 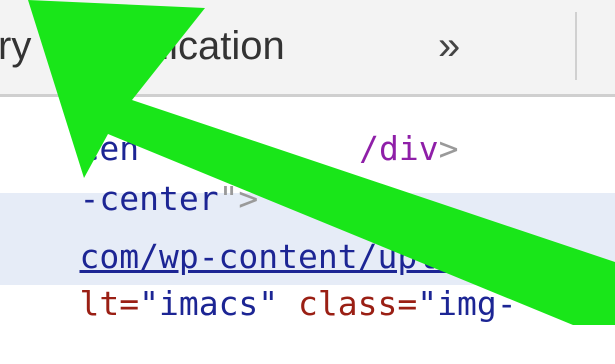 What do you see at coordinates (15, 46) in the screenshot?
I see `tab-memory: ry` at bounding box center [15, 46].